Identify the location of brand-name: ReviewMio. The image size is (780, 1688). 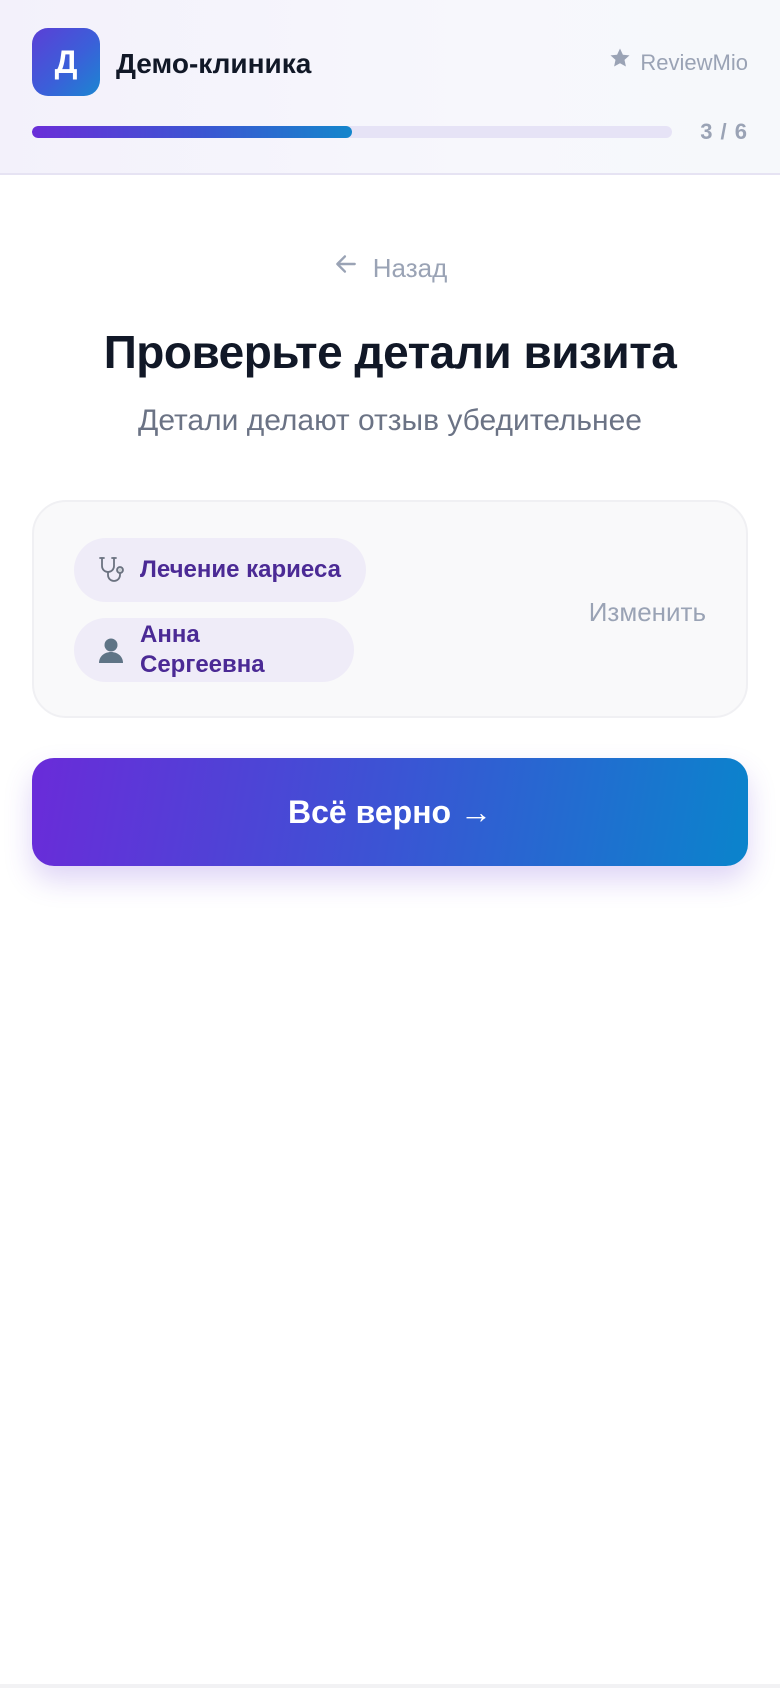
(694, 62).